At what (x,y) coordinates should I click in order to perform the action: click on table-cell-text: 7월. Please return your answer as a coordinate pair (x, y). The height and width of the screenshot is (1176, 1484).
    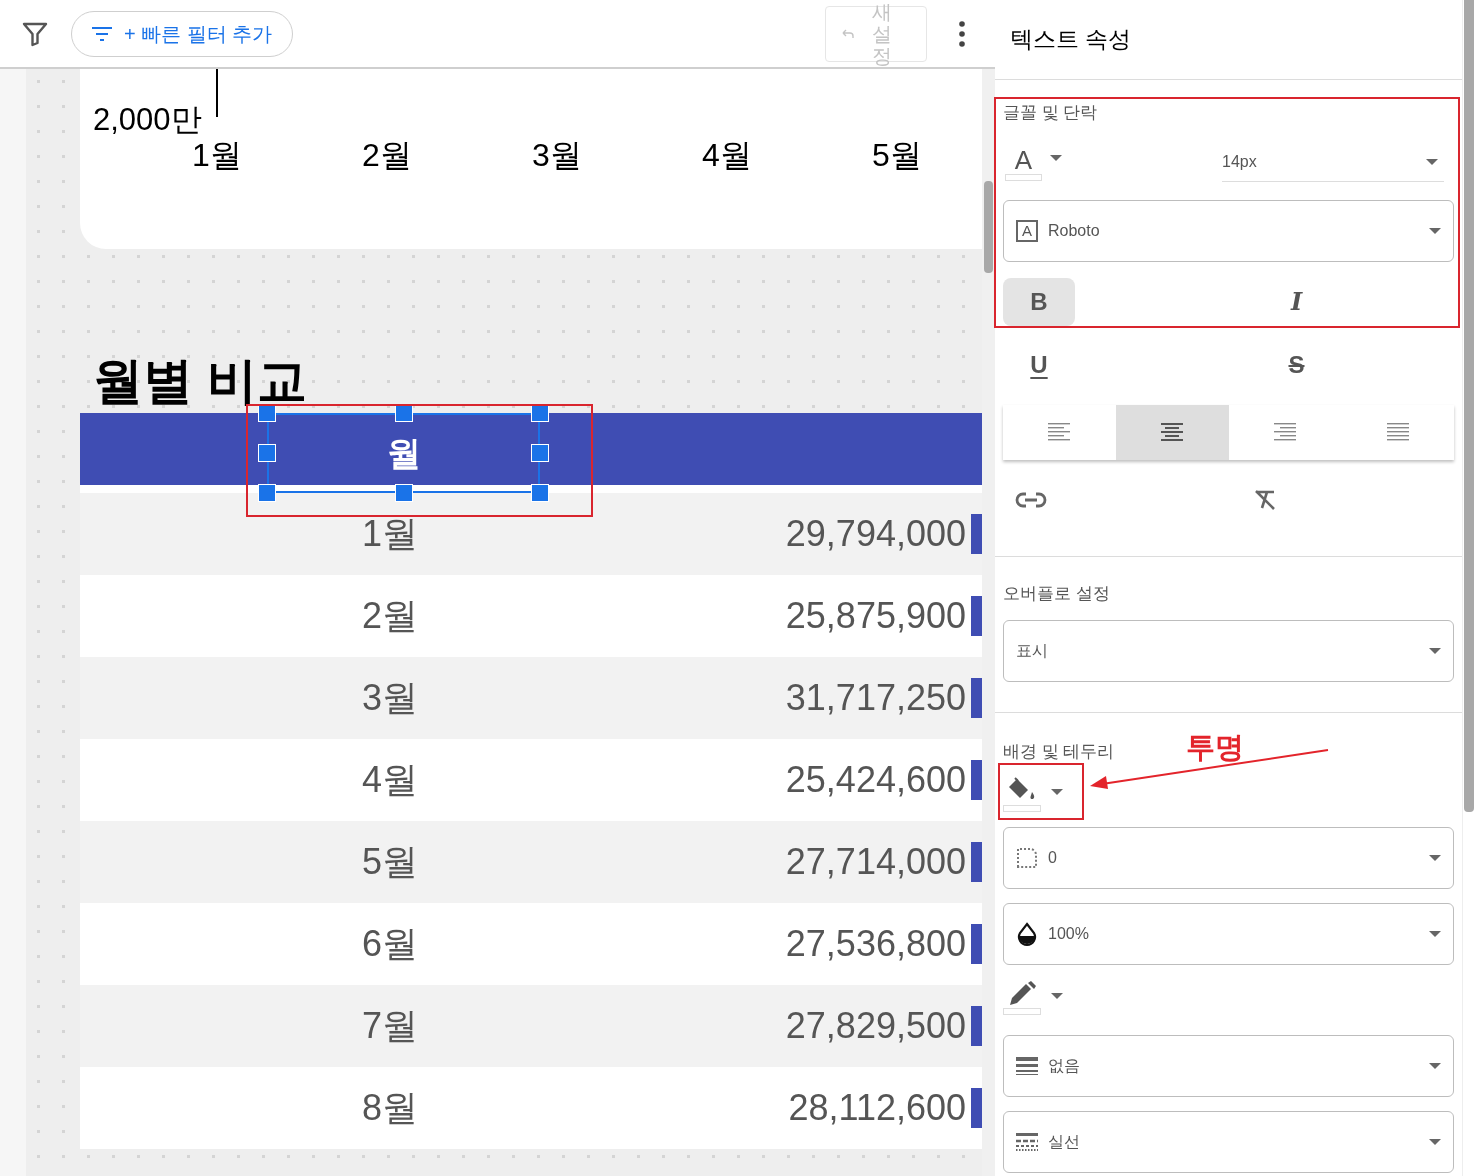
    Looking at the image, I should click on (390, 1026).